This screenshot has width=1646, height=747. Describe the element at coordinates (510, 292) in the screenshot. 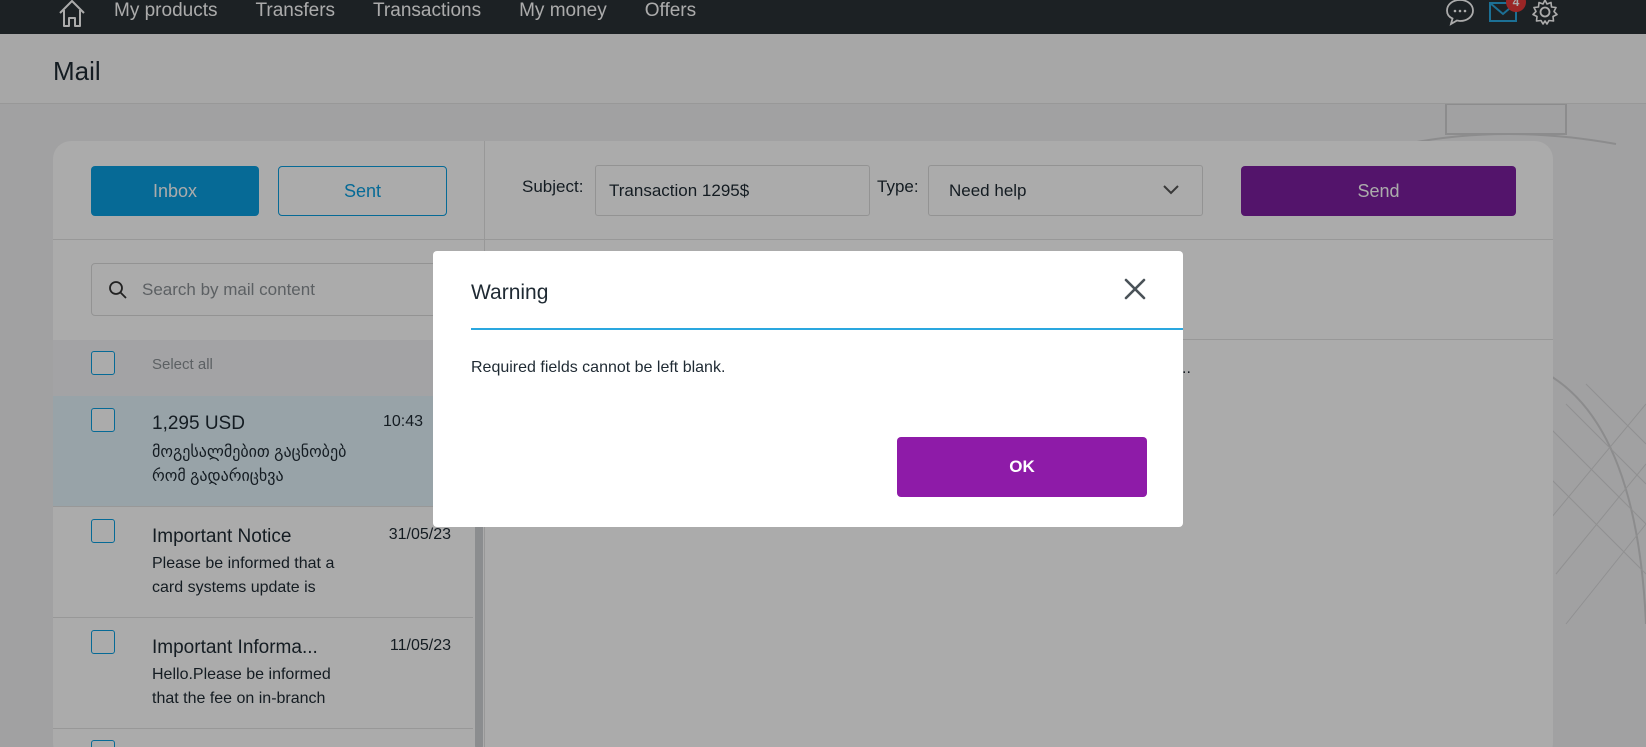

I see `dialog-title: Warning` at that location.